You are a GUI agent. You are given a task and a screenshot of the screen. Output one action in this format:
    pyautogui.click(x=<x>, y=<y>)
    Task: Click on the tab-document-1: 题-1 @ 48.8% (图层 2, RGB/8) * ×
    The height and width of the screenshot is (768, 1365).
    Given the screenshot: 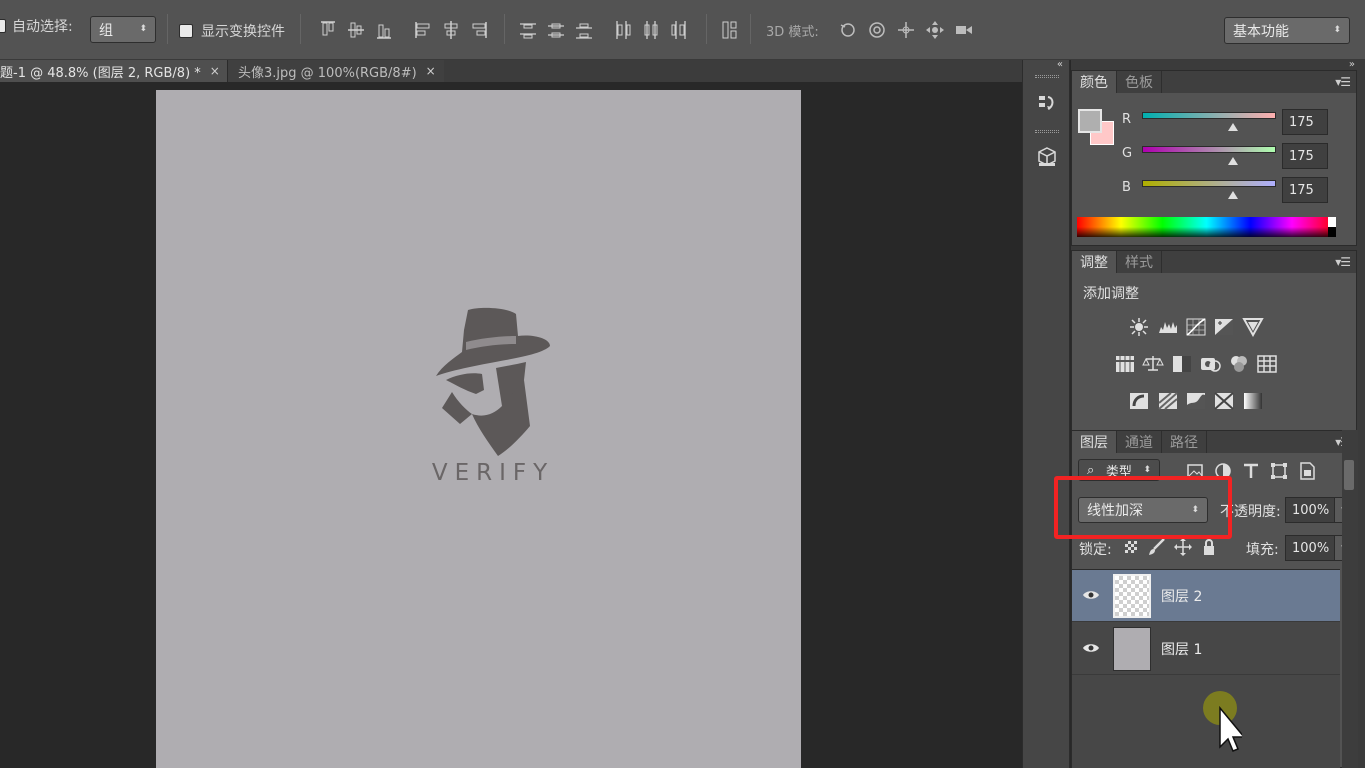 What is the action you would take?
    pyautogui.click(x=113, y=71)
    